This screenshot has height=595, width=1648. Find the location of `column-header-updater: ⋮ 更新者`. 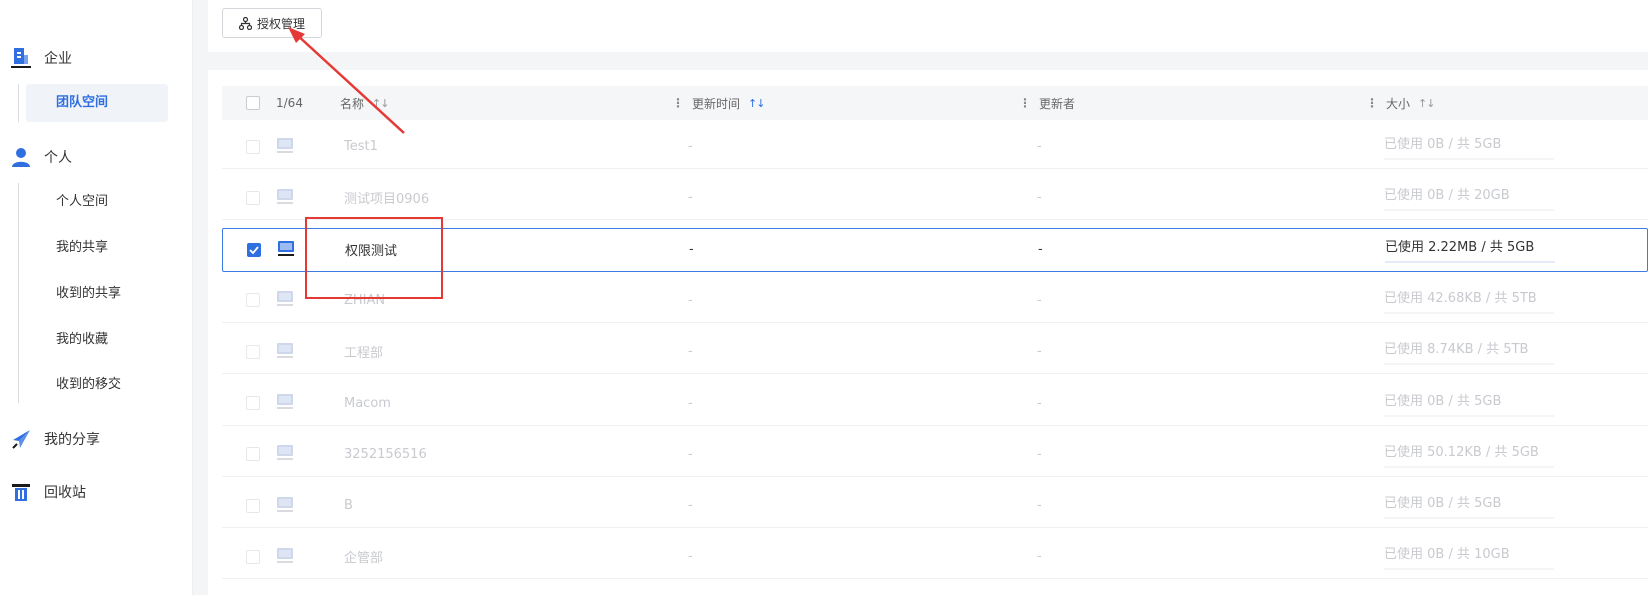

column-header-updater: ⋮ 更新者 is located at coordinates (1047, 103).